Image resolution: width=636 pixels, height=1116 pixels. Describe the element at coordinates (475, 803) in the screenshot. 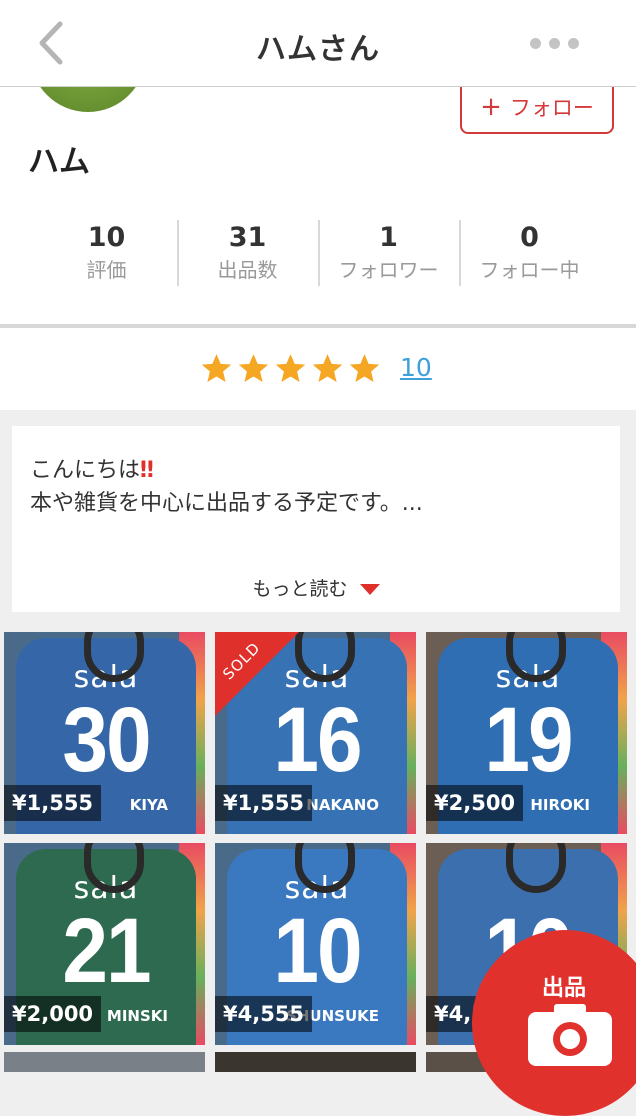

I see `item-price: ¥2,500` at that location.